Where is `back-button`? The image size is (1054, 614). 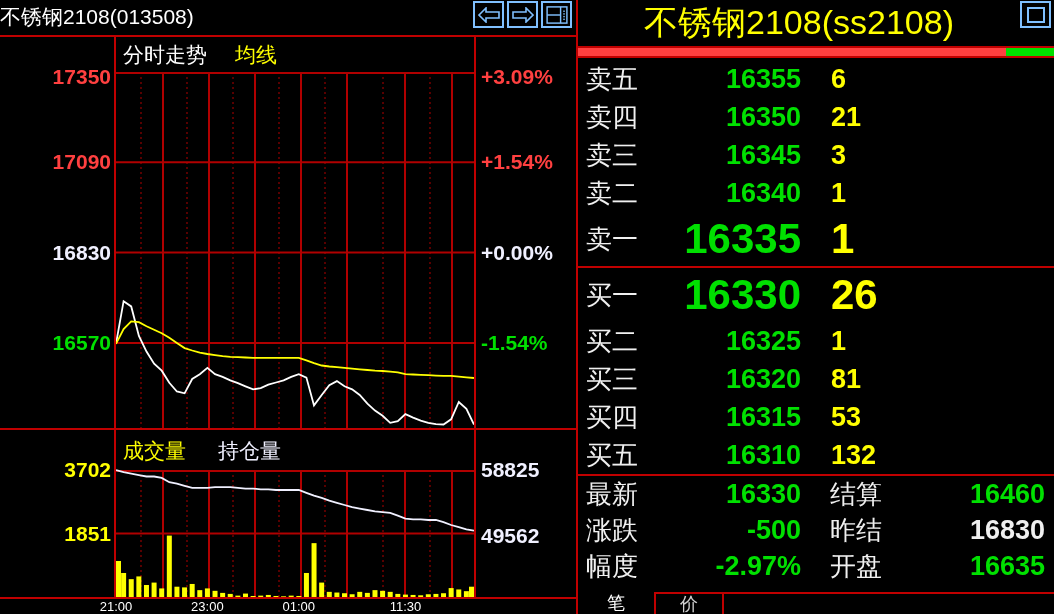
back-button is located at coordinates (488, 14).